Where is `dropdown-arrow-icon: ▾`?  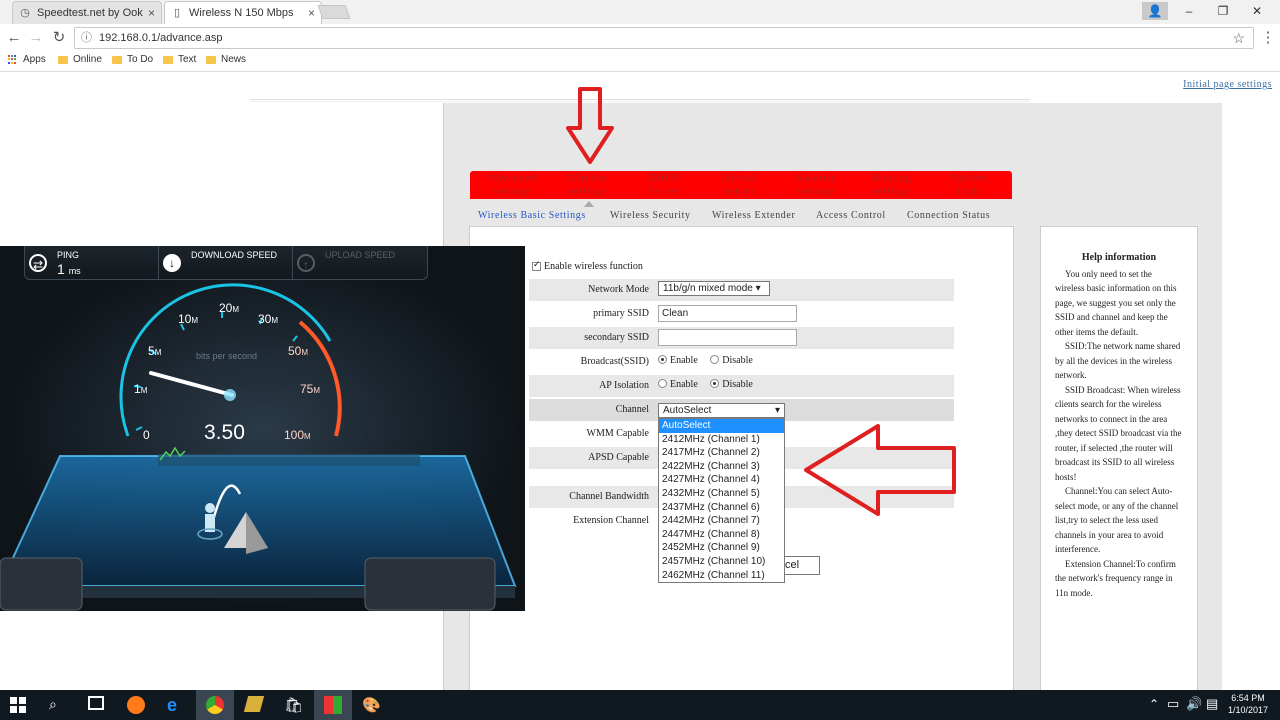
dropdown-arrow-icon: ▾ is located at coordinates (758, 288).